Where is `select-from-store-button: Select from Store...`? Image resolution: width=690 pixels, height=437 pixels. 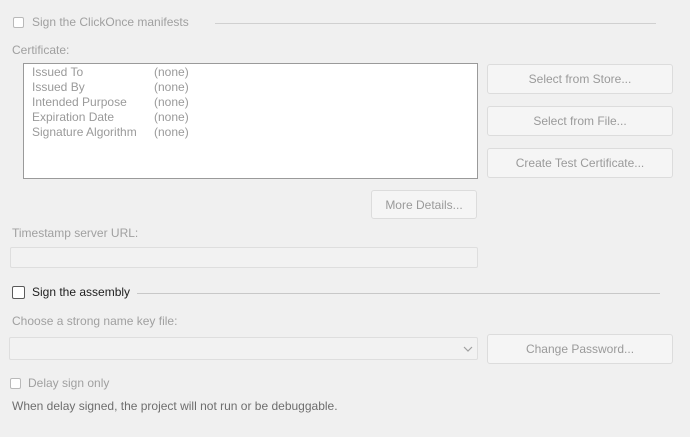
select-from-store-button: Select from Store... is located at coordinates (580, 79).